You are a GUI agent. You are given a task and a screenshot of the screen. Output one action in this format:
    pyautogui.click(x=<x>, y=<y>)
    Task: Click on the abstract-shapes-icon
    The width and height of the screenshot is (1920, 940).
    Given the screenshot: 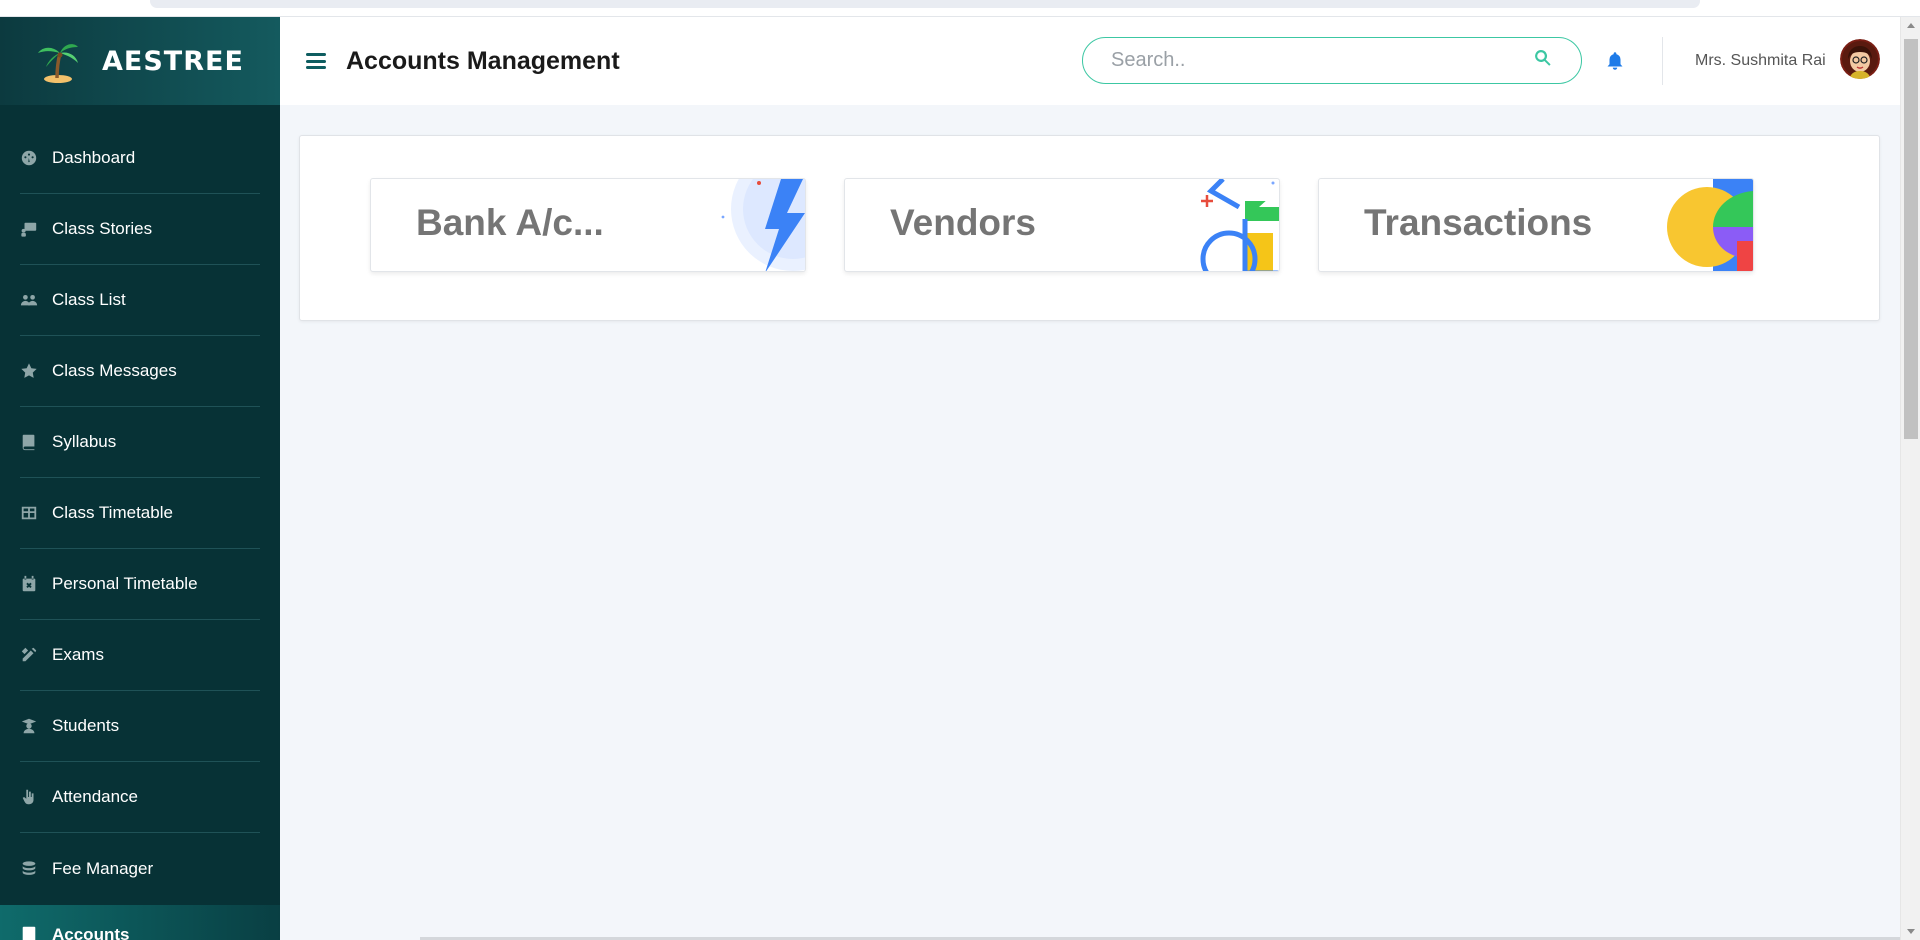 What is the action you would take?
    pyautogui.click(x=1710, y=225)
    